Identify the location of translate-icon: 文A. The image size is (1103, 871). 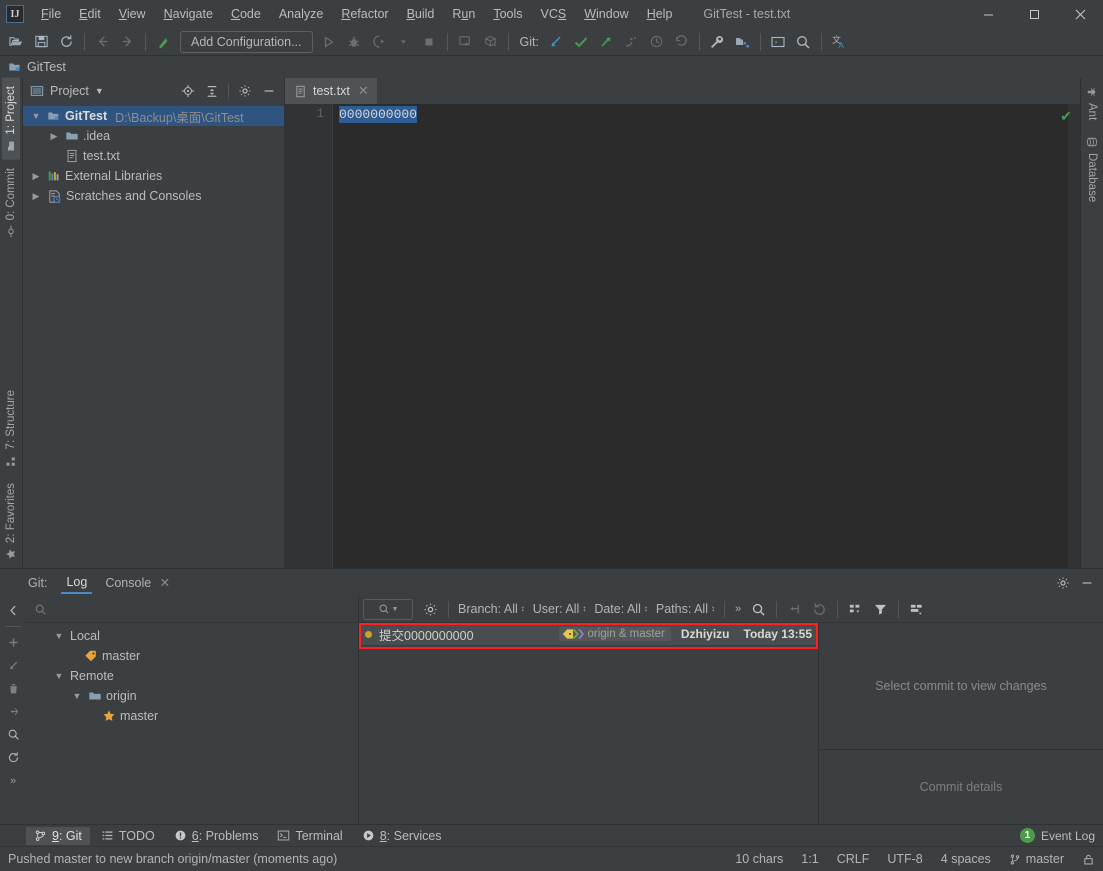
(839, 42).